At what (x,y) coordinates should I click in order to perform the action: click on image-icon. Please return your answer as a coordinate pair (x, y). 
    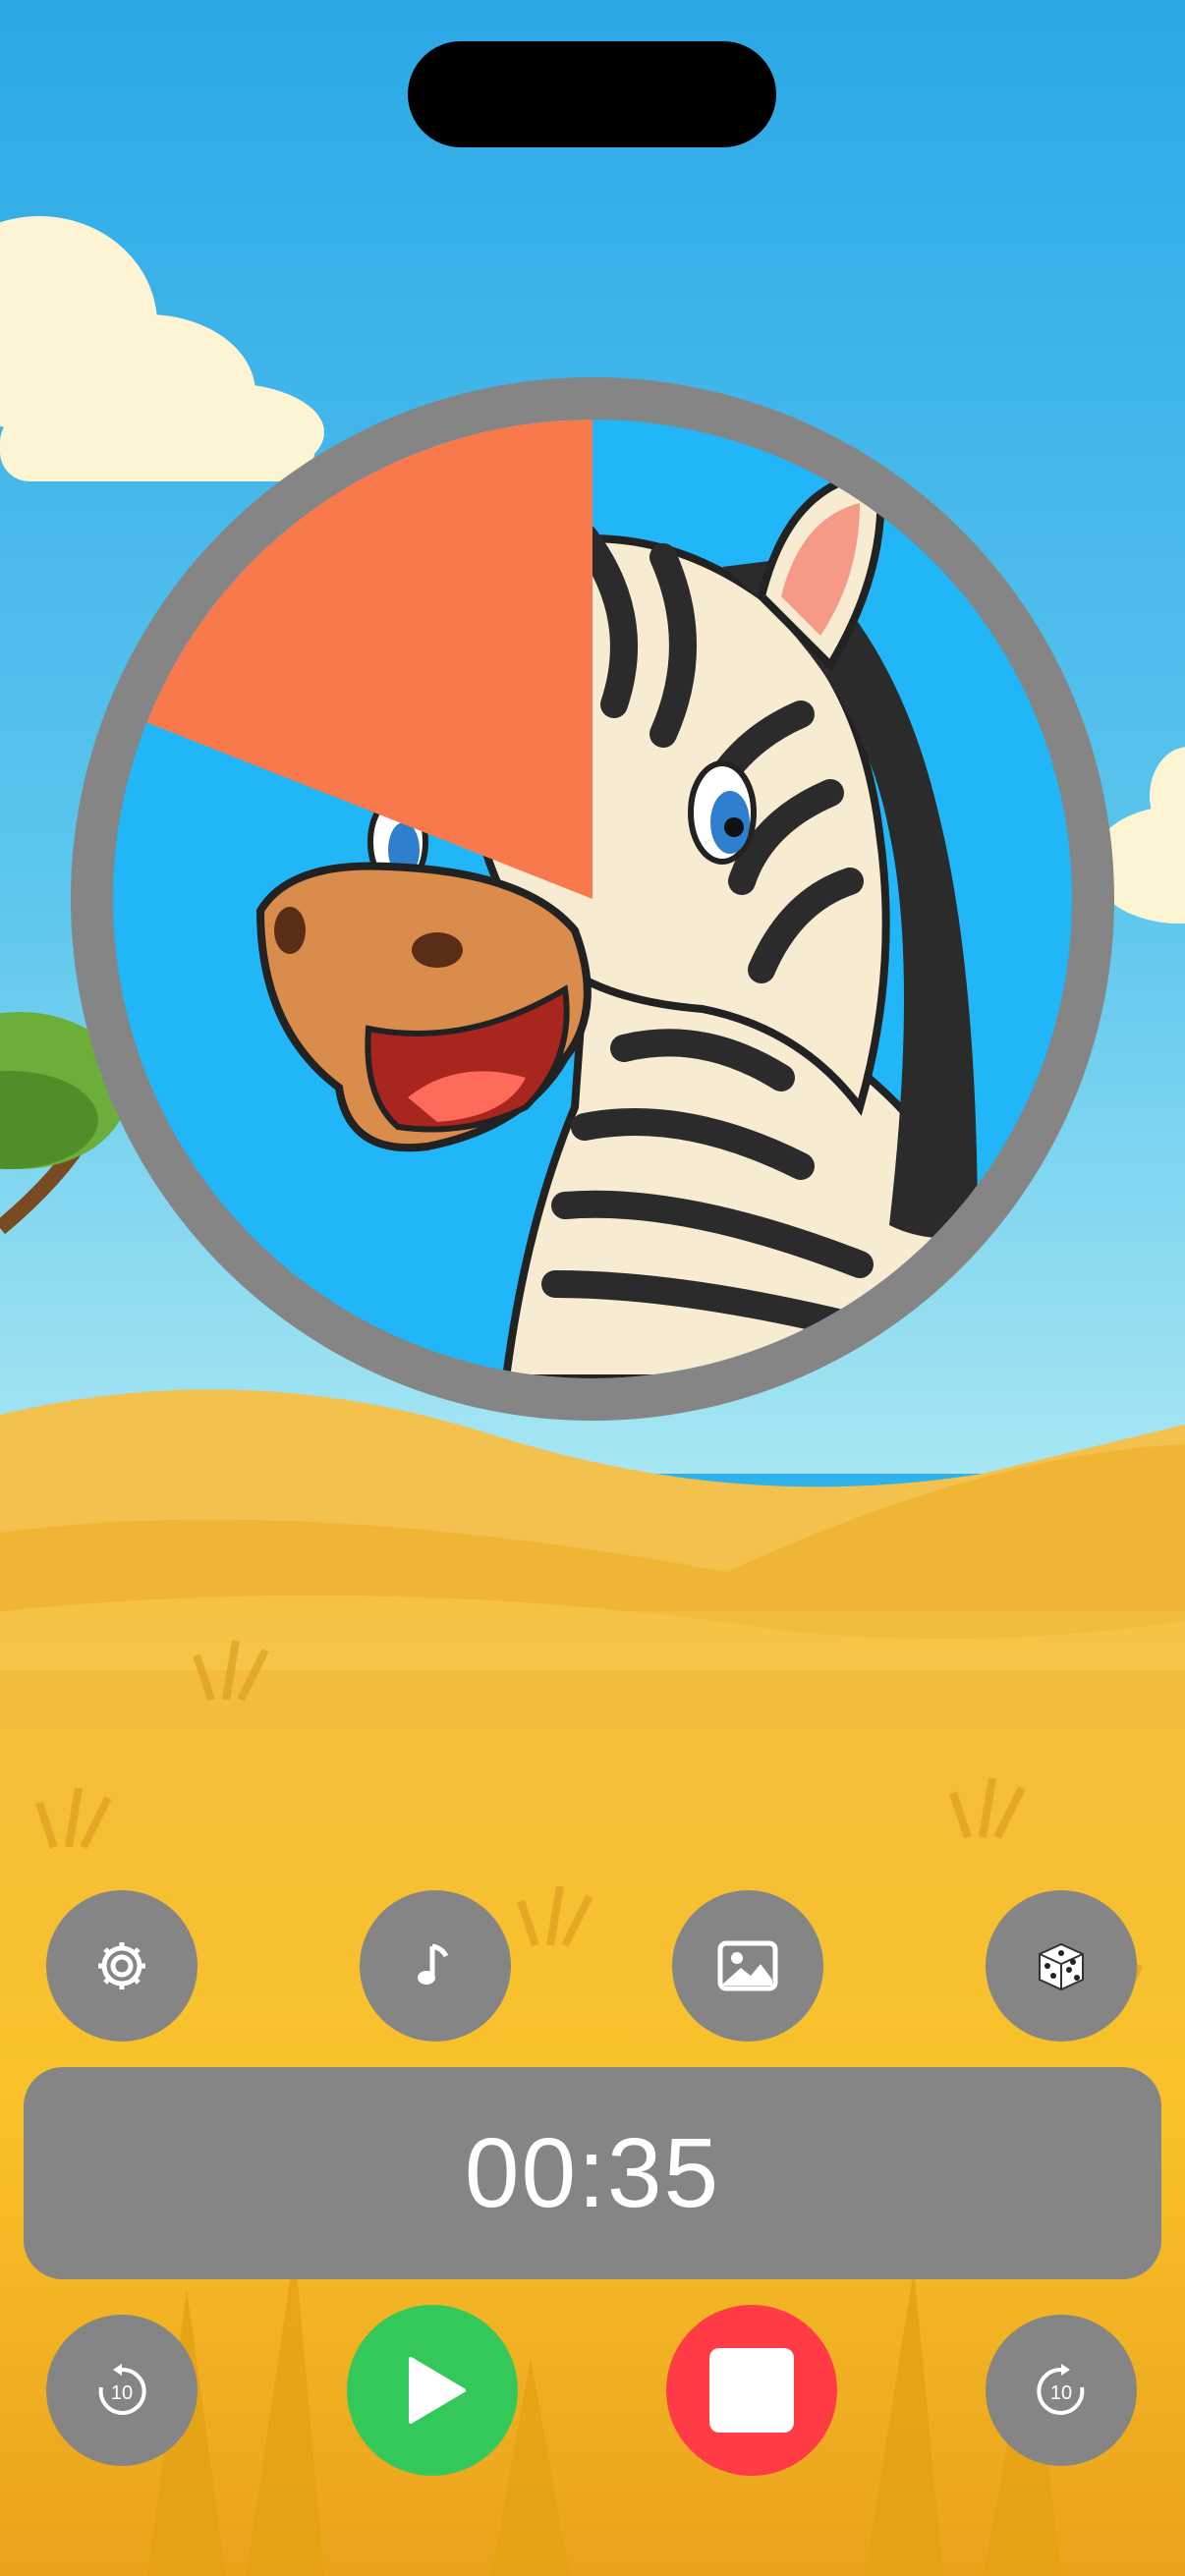
    Looking at the image, I should click on (748, 1965).